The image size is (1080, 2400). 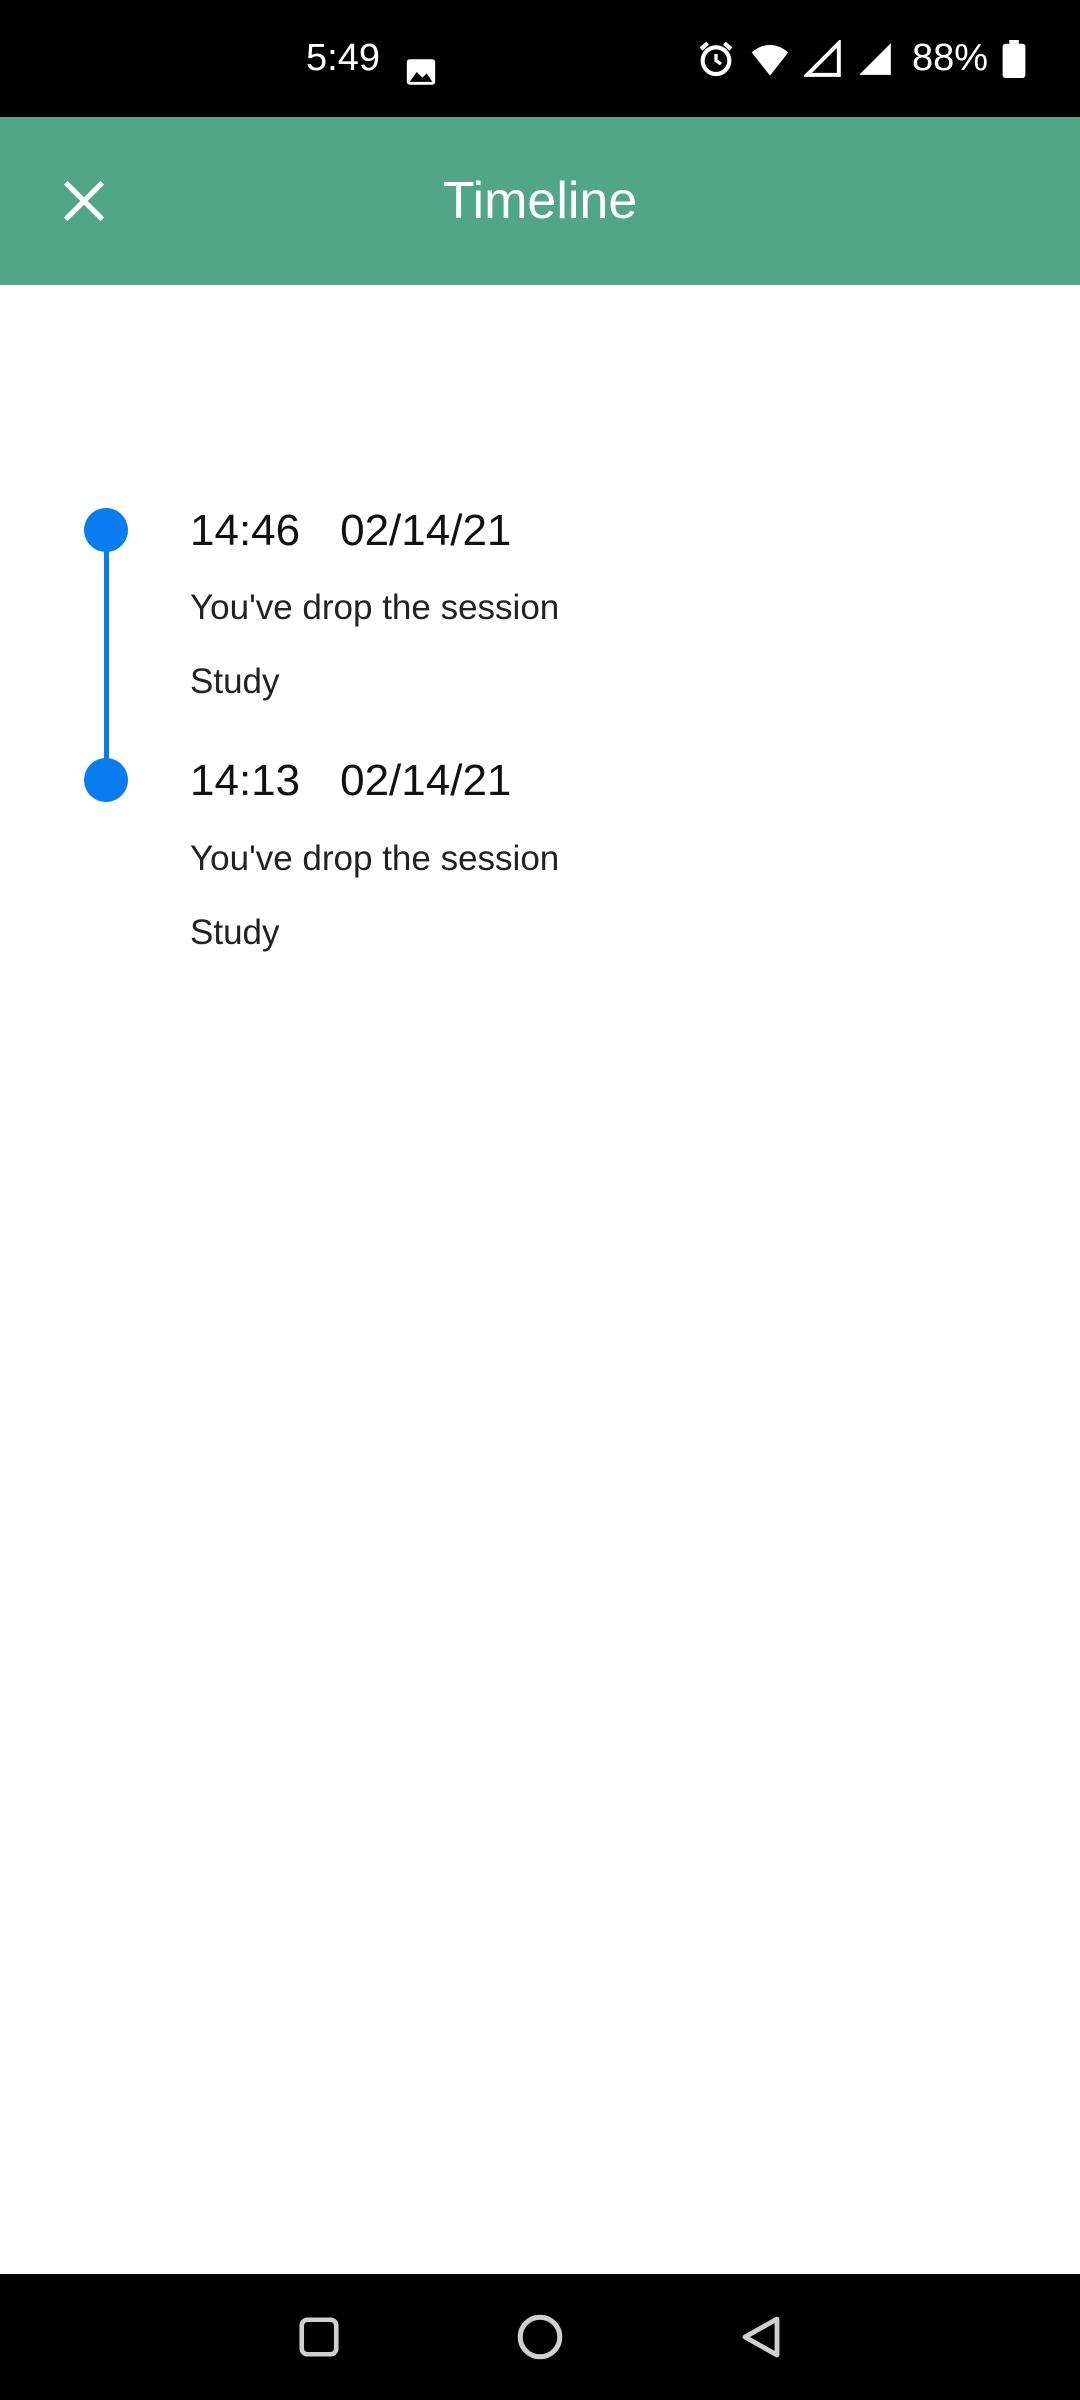 I want to click on alarm-icon, so click(x=716, y=59).